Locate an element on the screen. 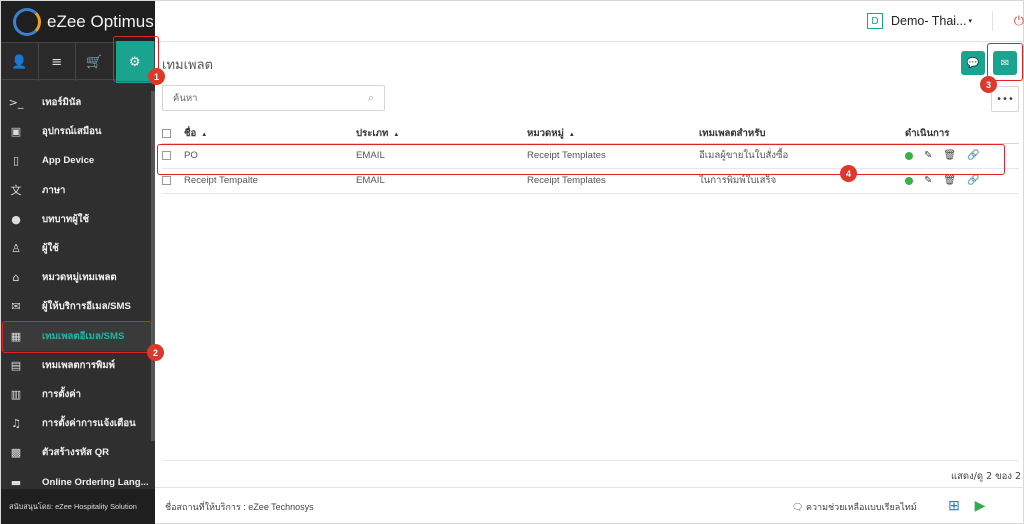 This screenshot has height=524, width=1024. sidebar-item-settings: ▥ การตั้งค่า is located at coordinates (78, 394).